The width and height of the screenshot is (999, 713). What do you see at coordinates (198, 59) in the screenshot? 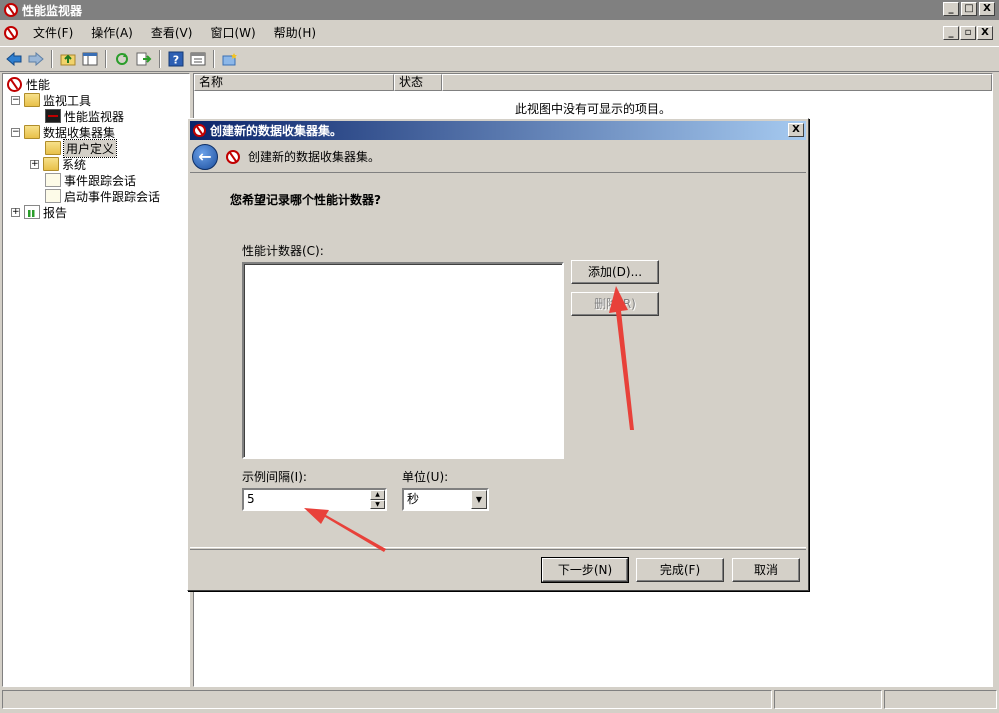
I see `properties-icon` at bounding box center [198, 59].